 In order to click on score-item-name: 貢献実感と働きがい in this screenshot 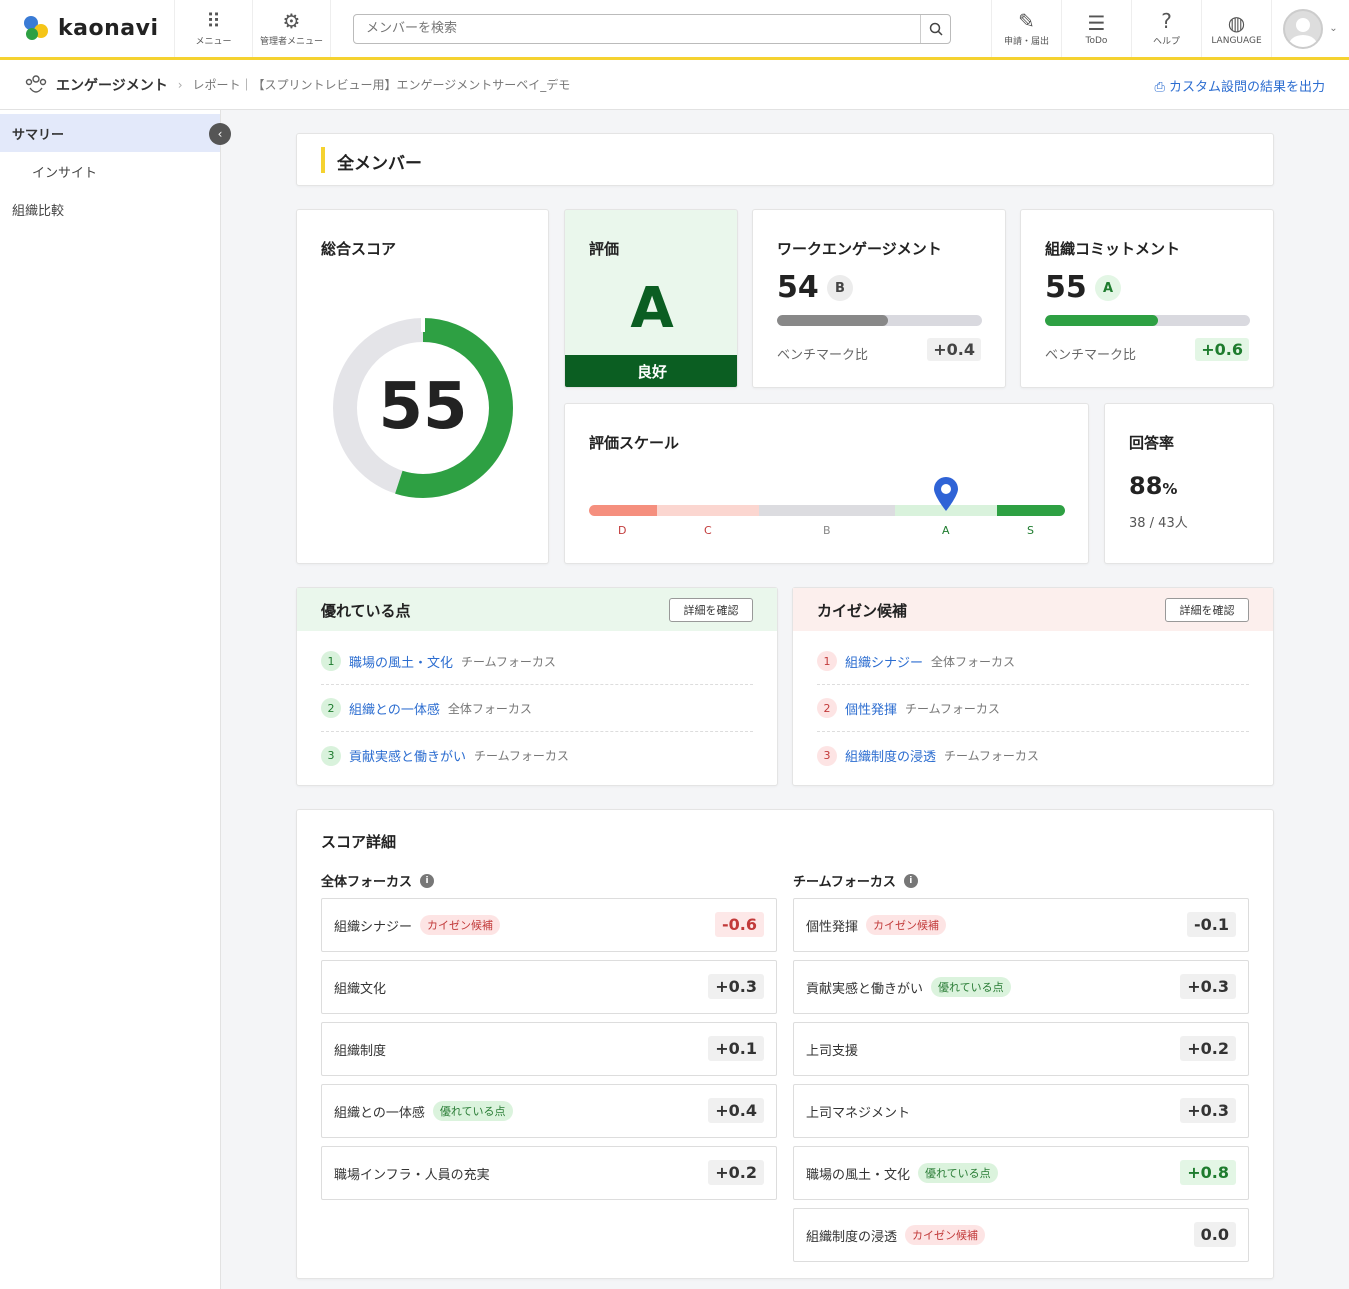, I will do `click(865, 989)`.